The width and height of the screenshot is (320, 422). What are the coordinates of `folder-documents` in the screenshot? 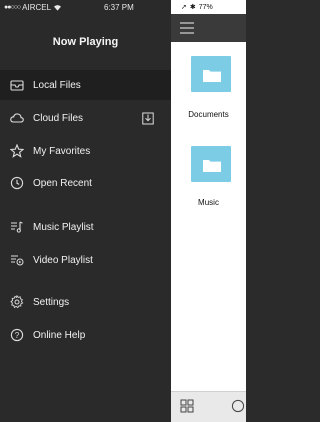 It's located at (211, 74).